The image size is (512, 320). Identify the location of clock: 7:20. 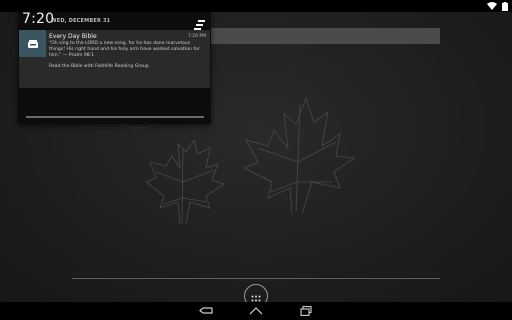
(38, 19).